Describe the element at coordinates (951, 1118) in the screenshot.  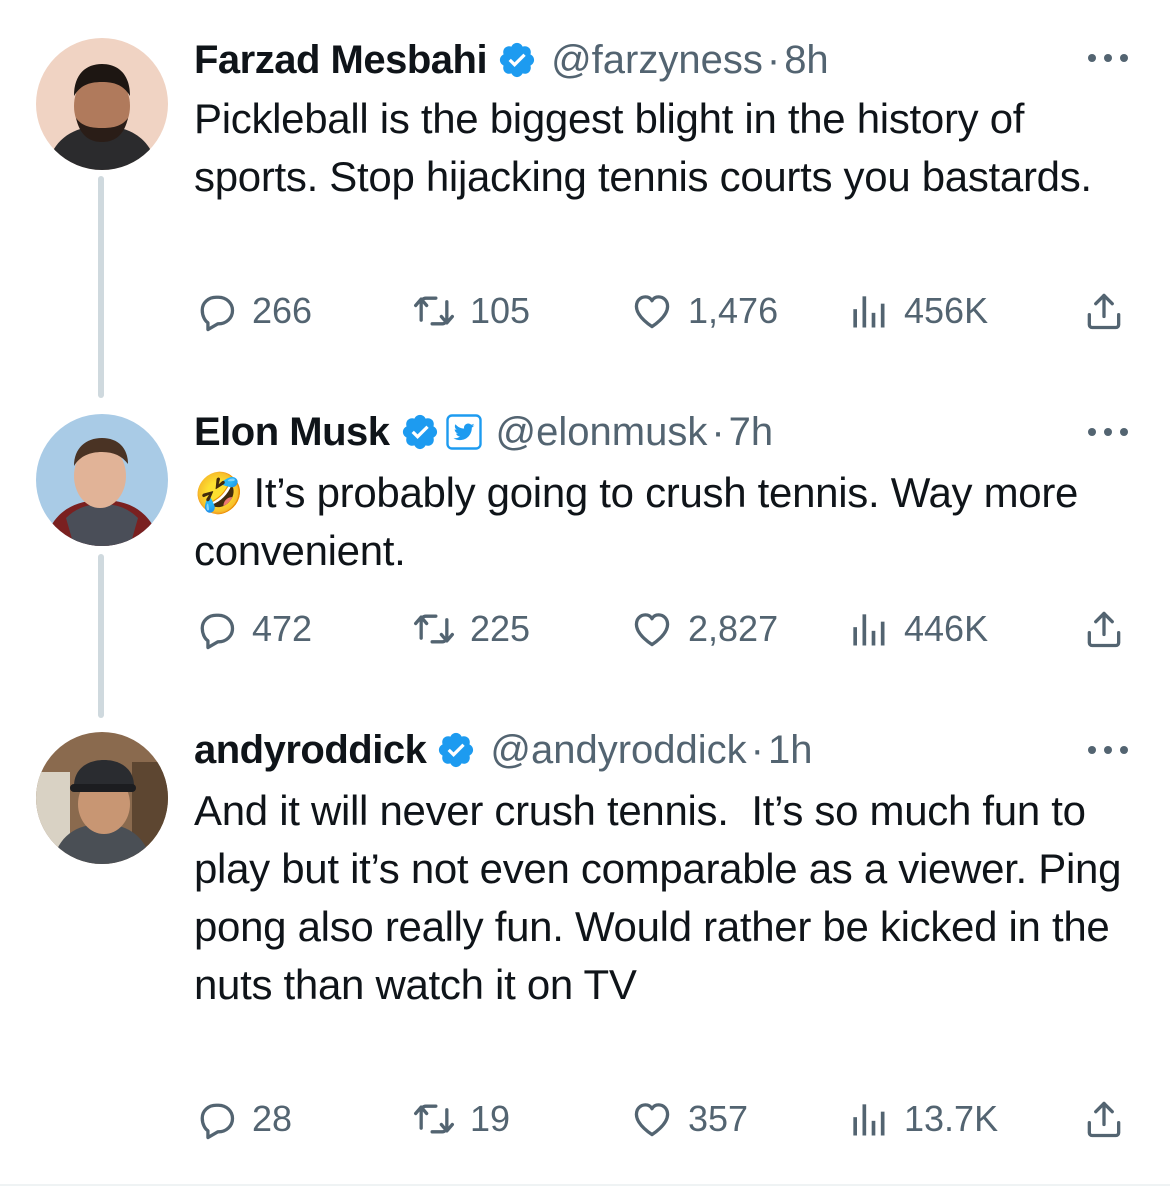
I see `views-count: 13.7K` at that location.